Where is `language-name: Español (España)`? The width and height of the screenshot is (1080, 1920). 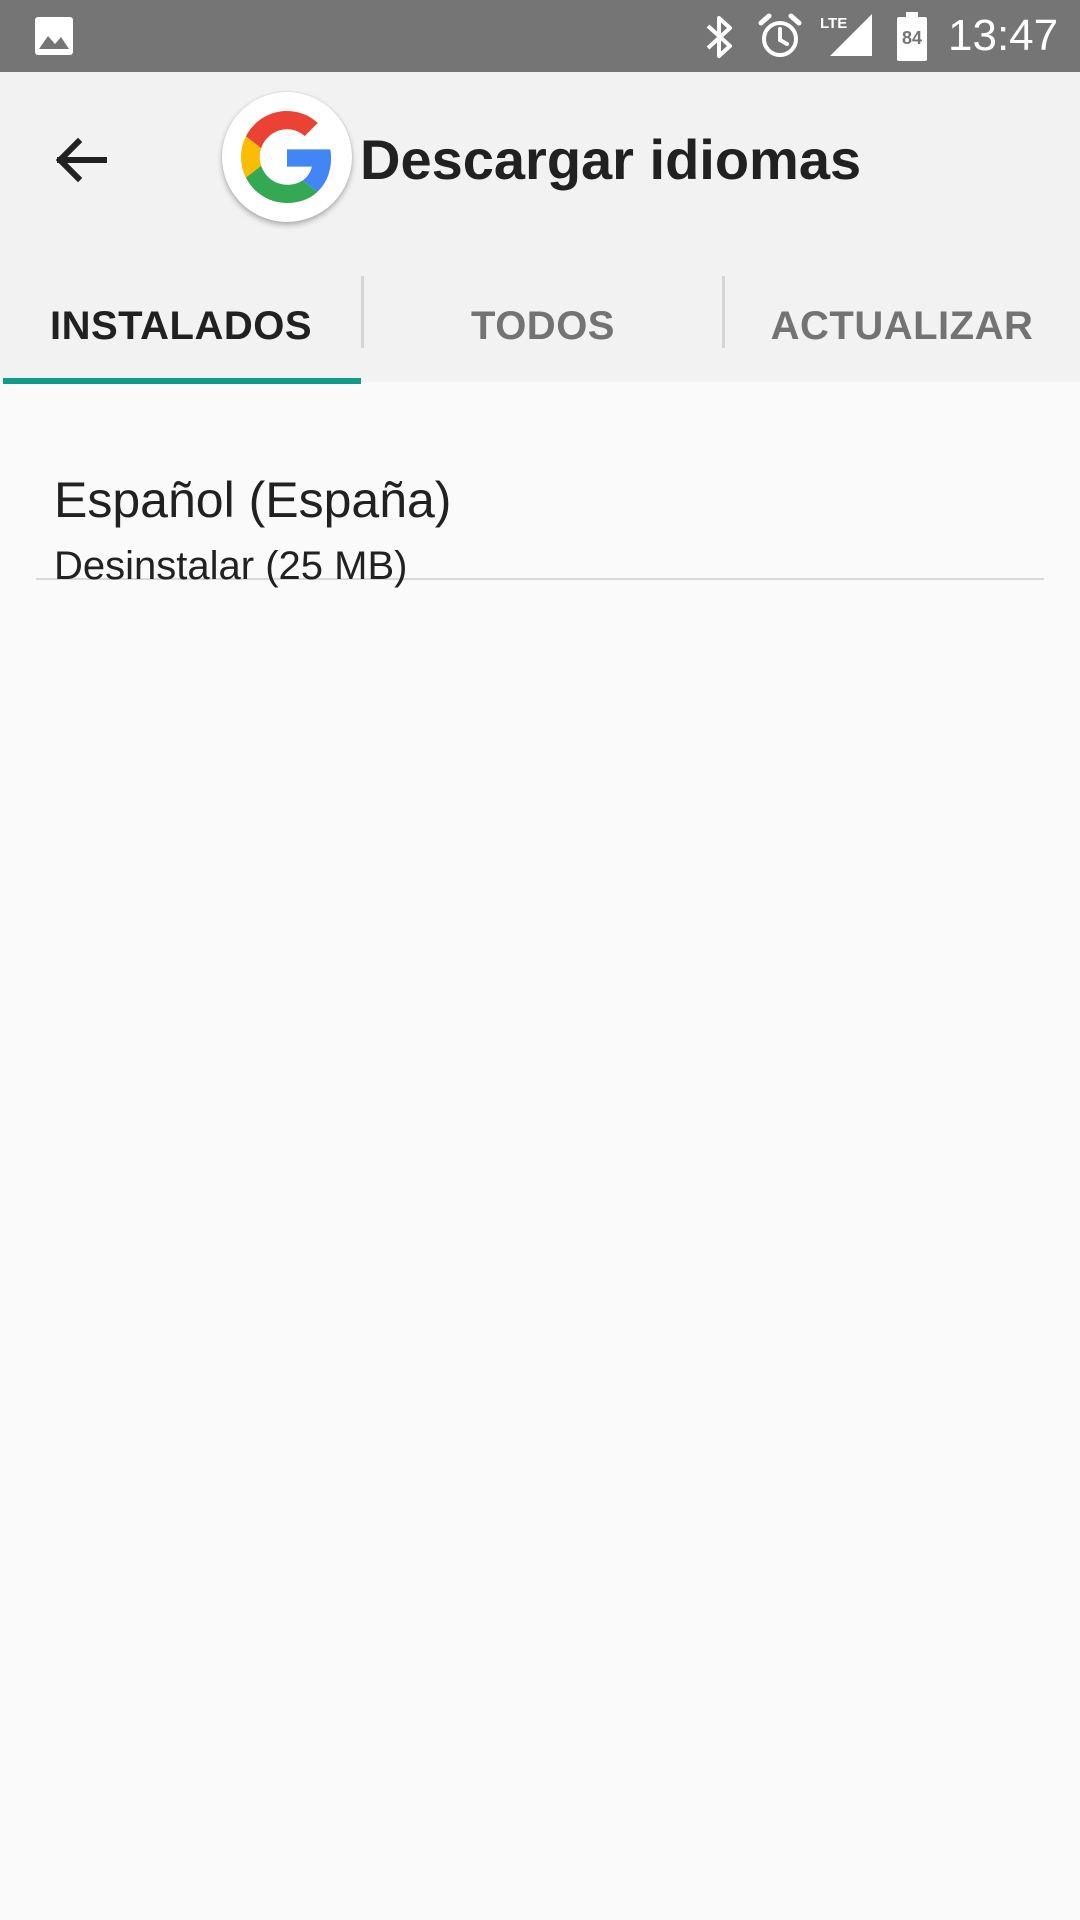
language-name: Español (España) is located at coordinates (253, 500).